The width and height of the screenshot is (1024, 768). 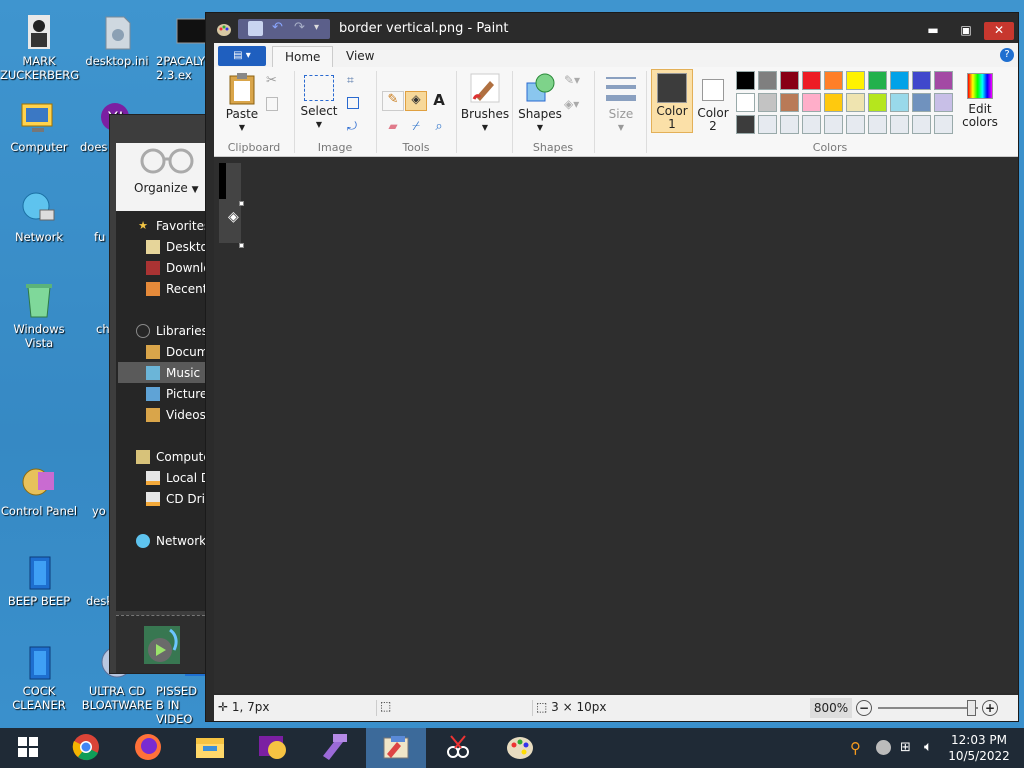 What do you see at coordinates (439, 129) in the screenshot?
I see `magnifier-icon: ⌕` at bounding box center [439, 129].